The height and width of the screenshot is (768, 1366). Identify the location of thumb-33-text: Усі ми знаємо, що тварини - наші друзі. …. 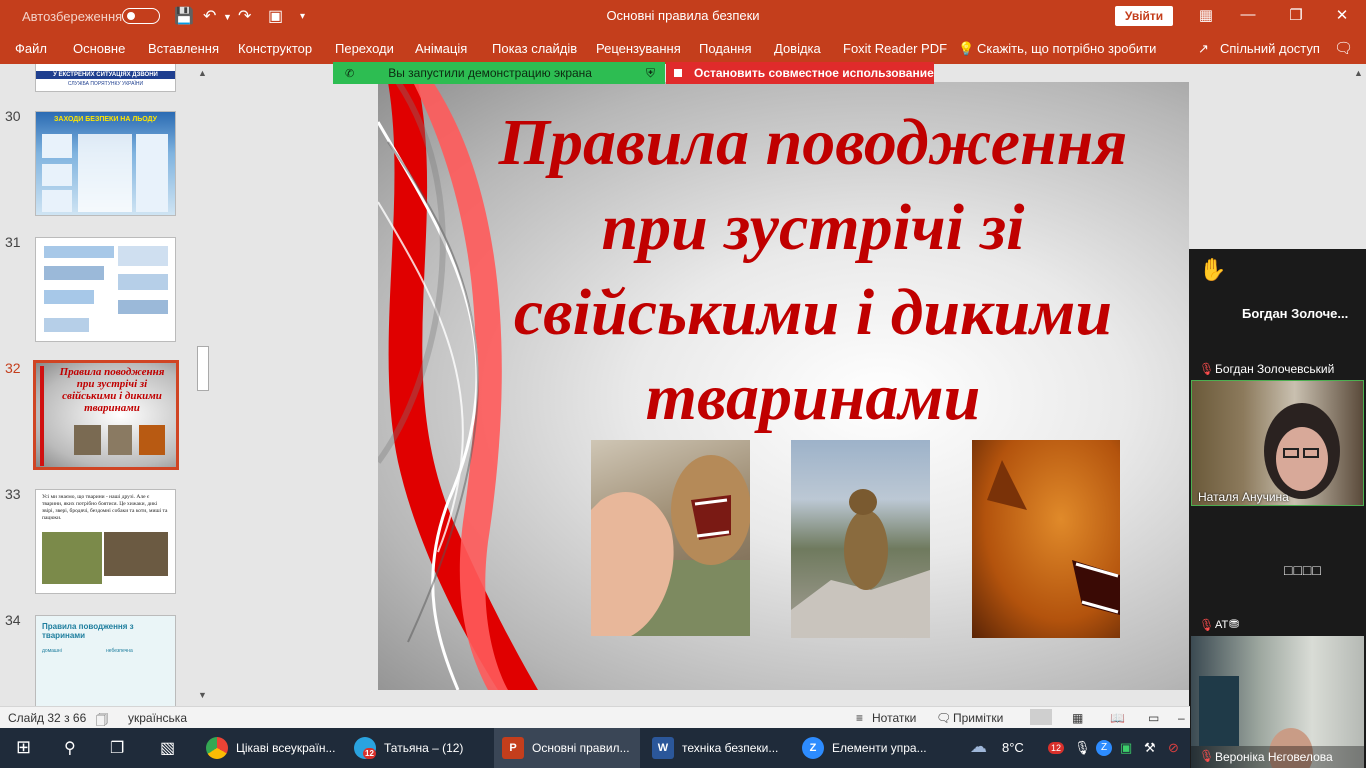
(105, 507).